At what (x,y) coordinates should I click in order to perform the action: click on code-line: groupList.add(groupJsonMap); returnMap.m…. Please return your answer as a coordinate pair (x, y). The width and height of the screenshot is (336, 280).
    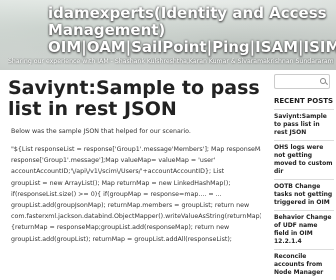
    Looking at the image, I should click on (130, 206).